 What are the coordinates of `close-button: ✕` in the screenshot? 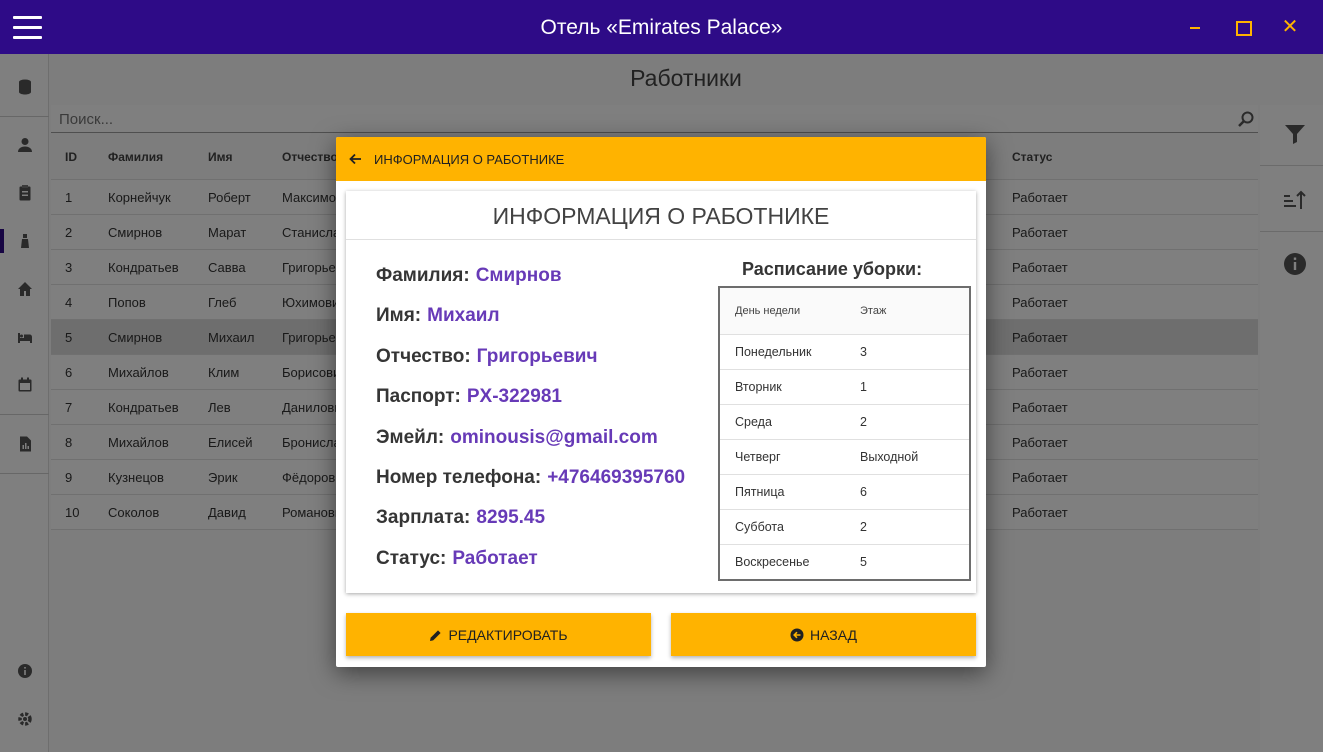 It's located at (1290, 27).